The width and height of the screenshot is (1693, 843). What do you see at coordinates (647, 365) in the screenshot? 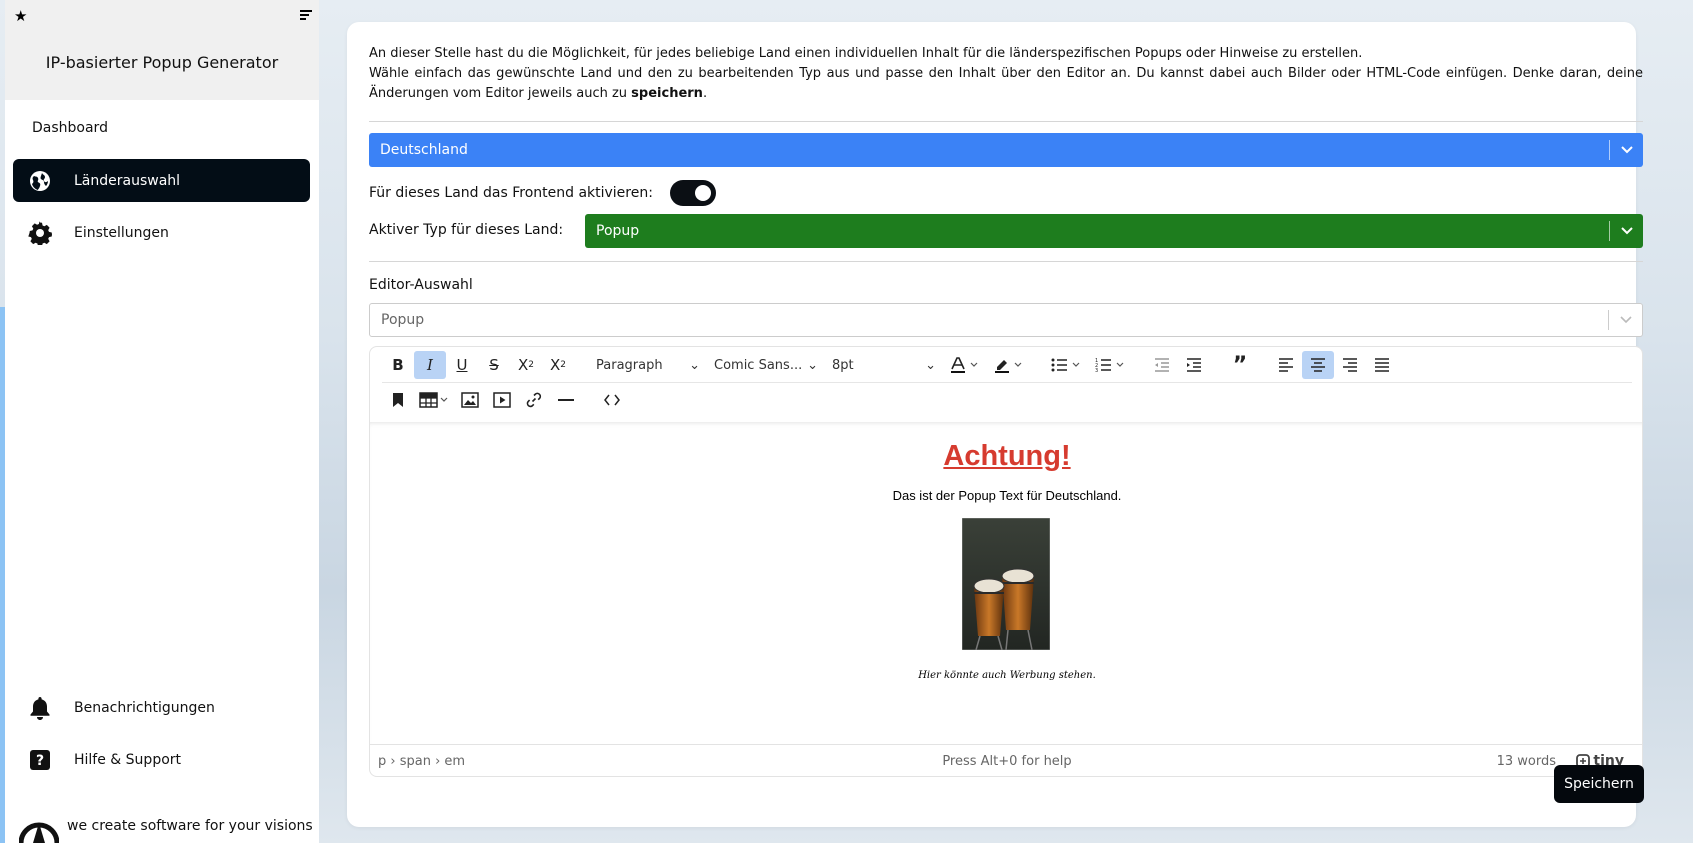
I see `block-format-select: Paragraph ⌄` at bounding box center [647, 365].